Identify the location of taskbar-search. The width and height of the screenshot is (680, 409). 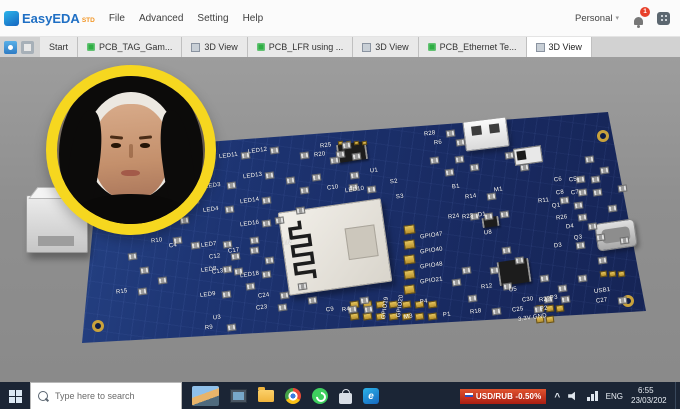
(106, 395).